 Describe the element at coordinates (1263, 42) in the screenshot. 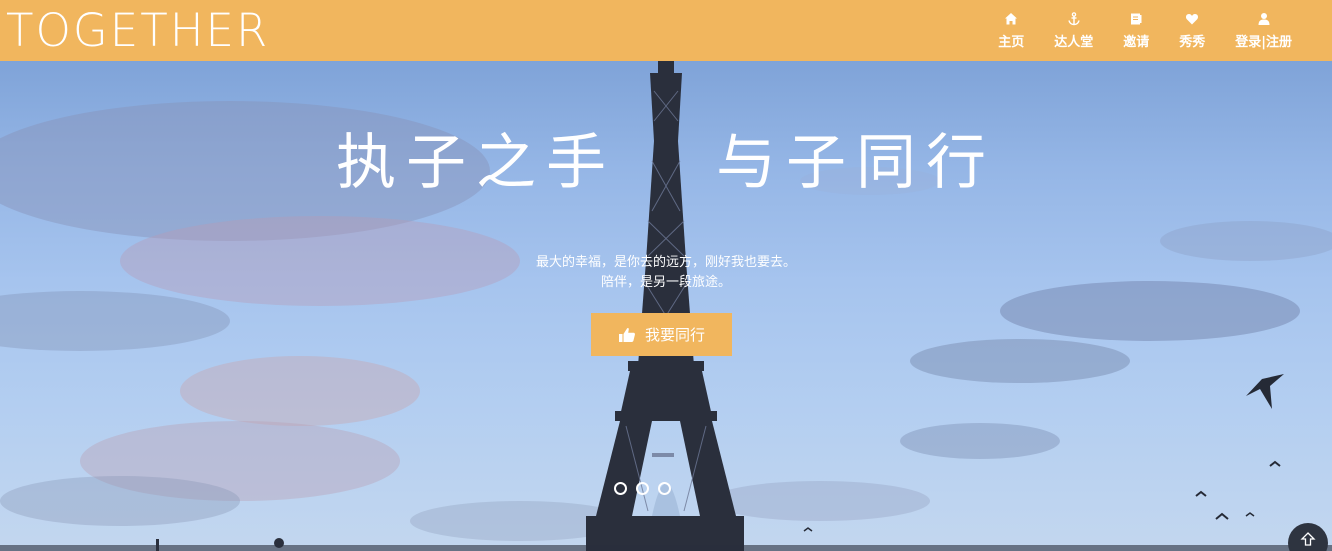

I see `nav-label-login: 登录|注册` at that location.